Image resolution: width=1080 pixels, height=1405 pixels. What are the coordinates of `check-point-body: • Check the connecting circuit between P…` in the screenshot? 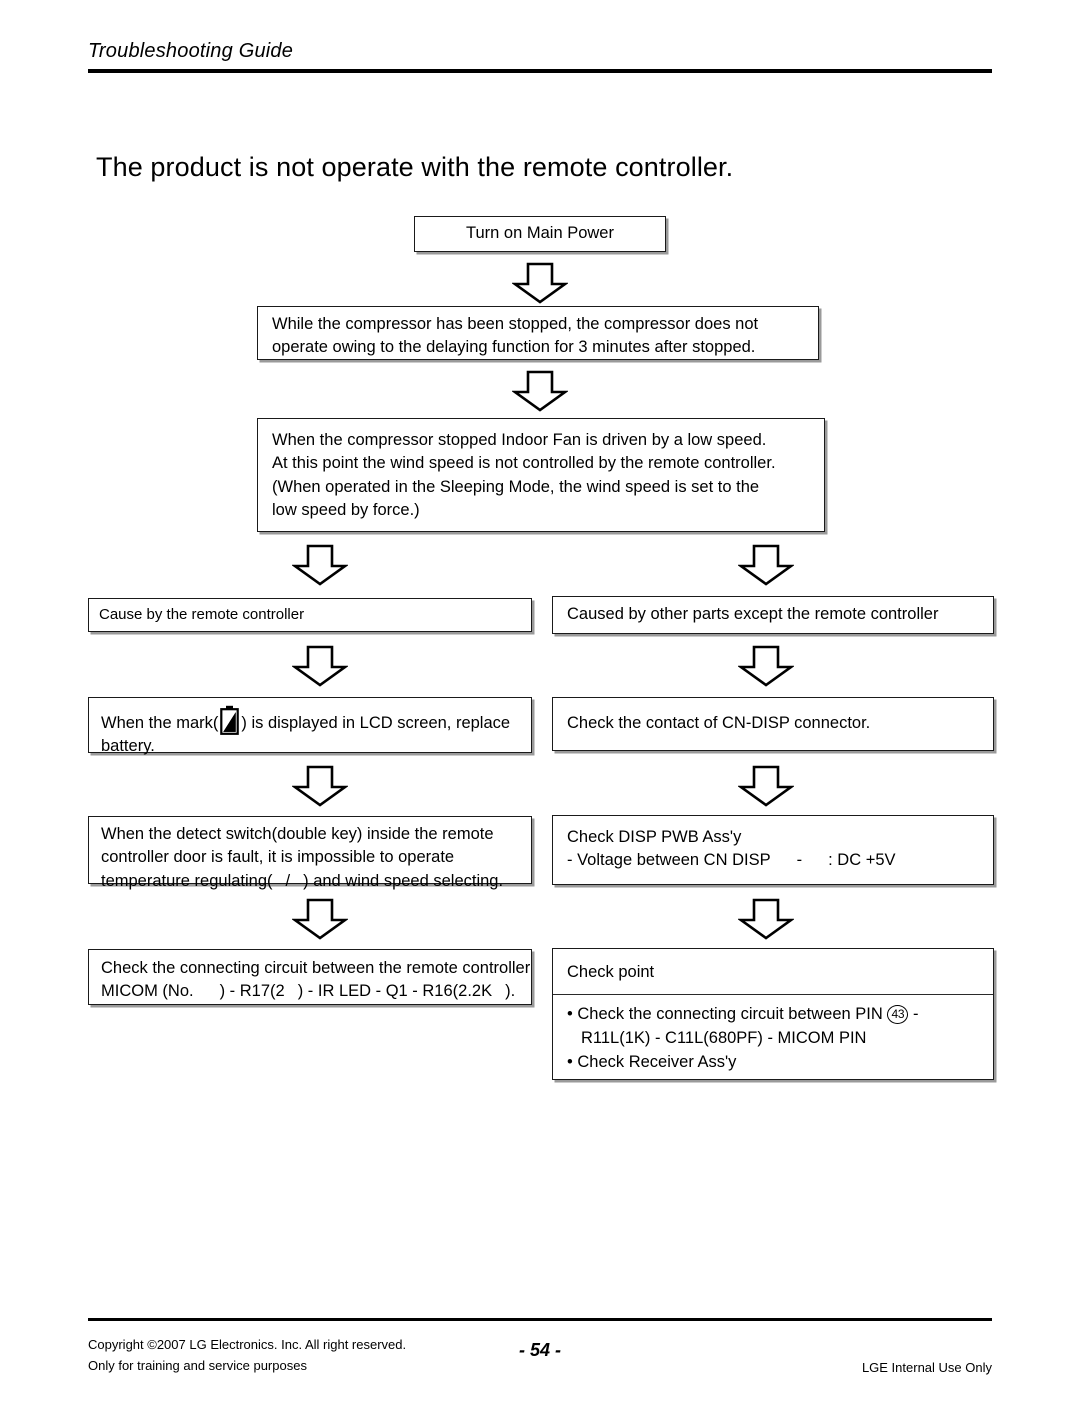 It's located at (773, 1038).